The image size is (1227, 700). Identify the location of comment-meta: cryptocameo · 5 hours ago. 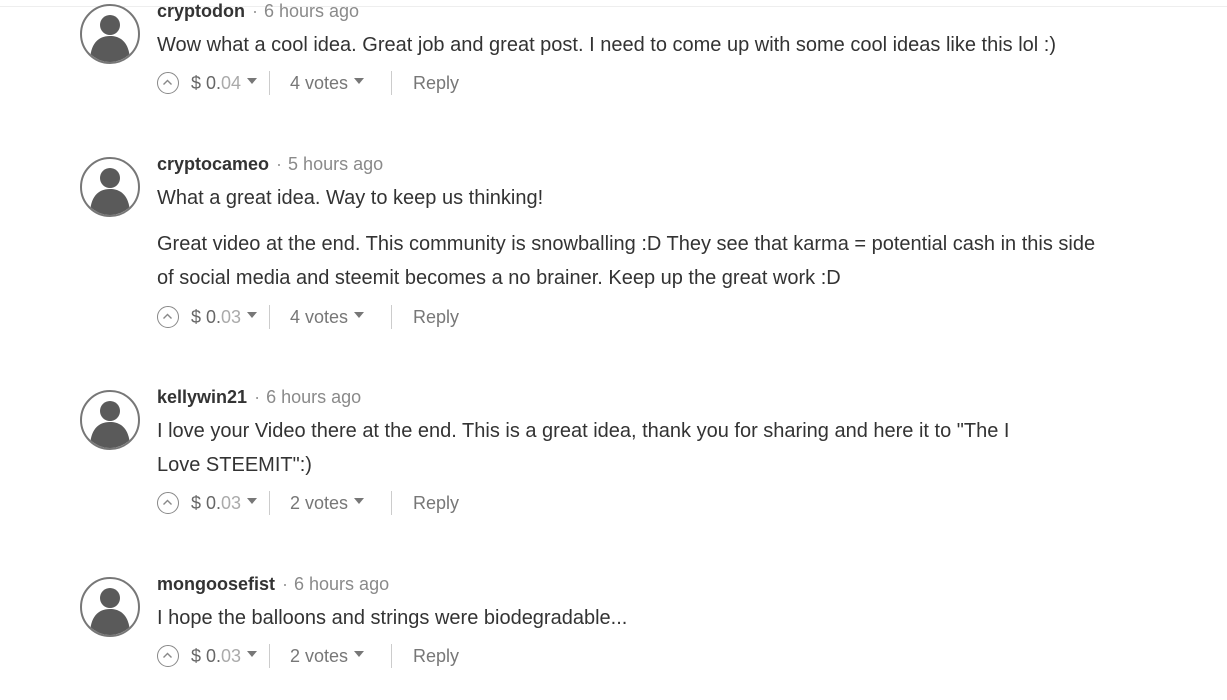
(270, 164).